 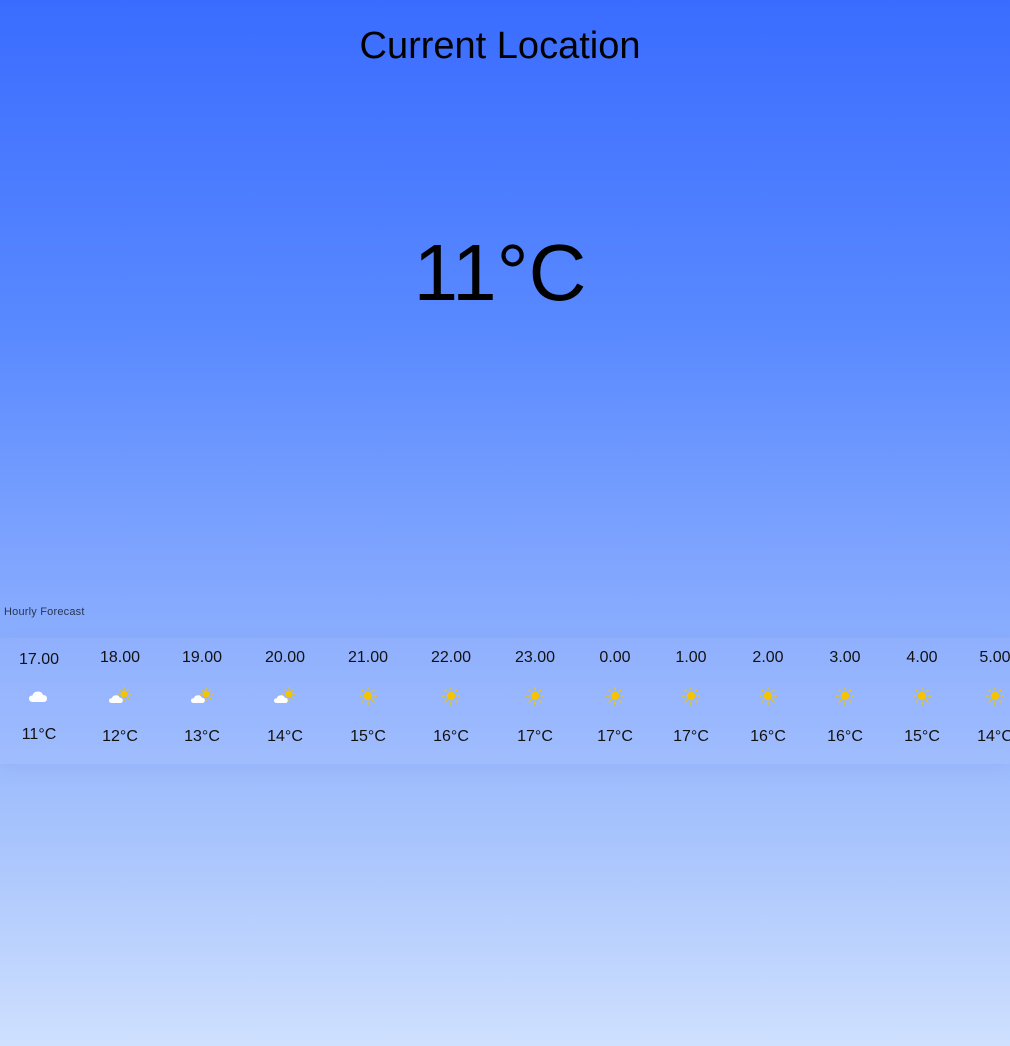 What do you see at coordinates (615, 657) in the screenshot?
I see `hour-time: 0.00` at bounding box center [615, 657].